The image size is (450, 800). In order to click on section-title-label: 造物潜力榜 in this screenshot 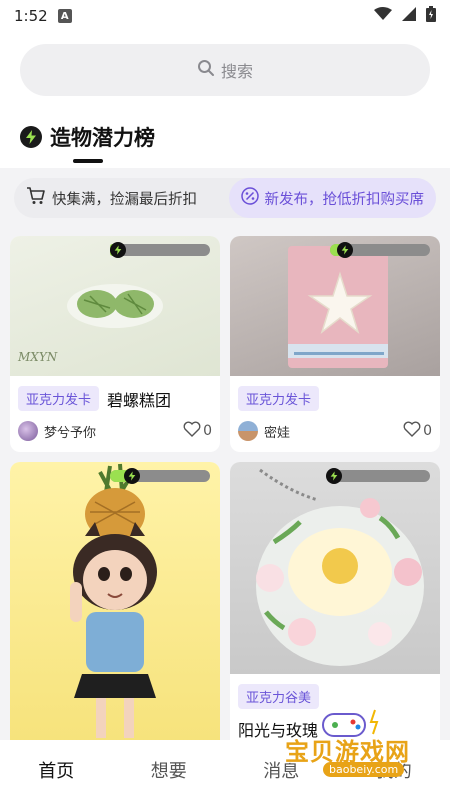, I will do `click(102, 138)`.